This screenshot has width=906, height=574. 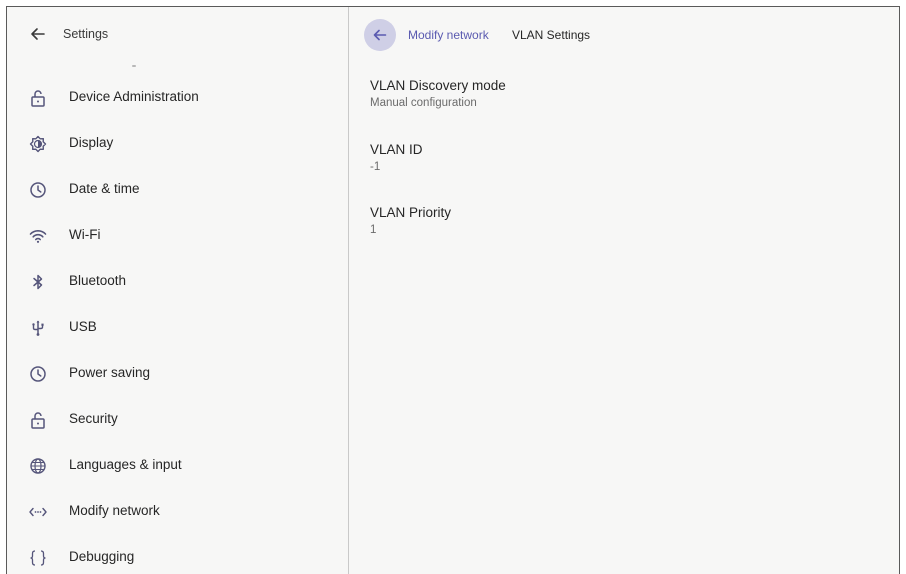 I want to click on braces-icon, so click(x=38, y=558).